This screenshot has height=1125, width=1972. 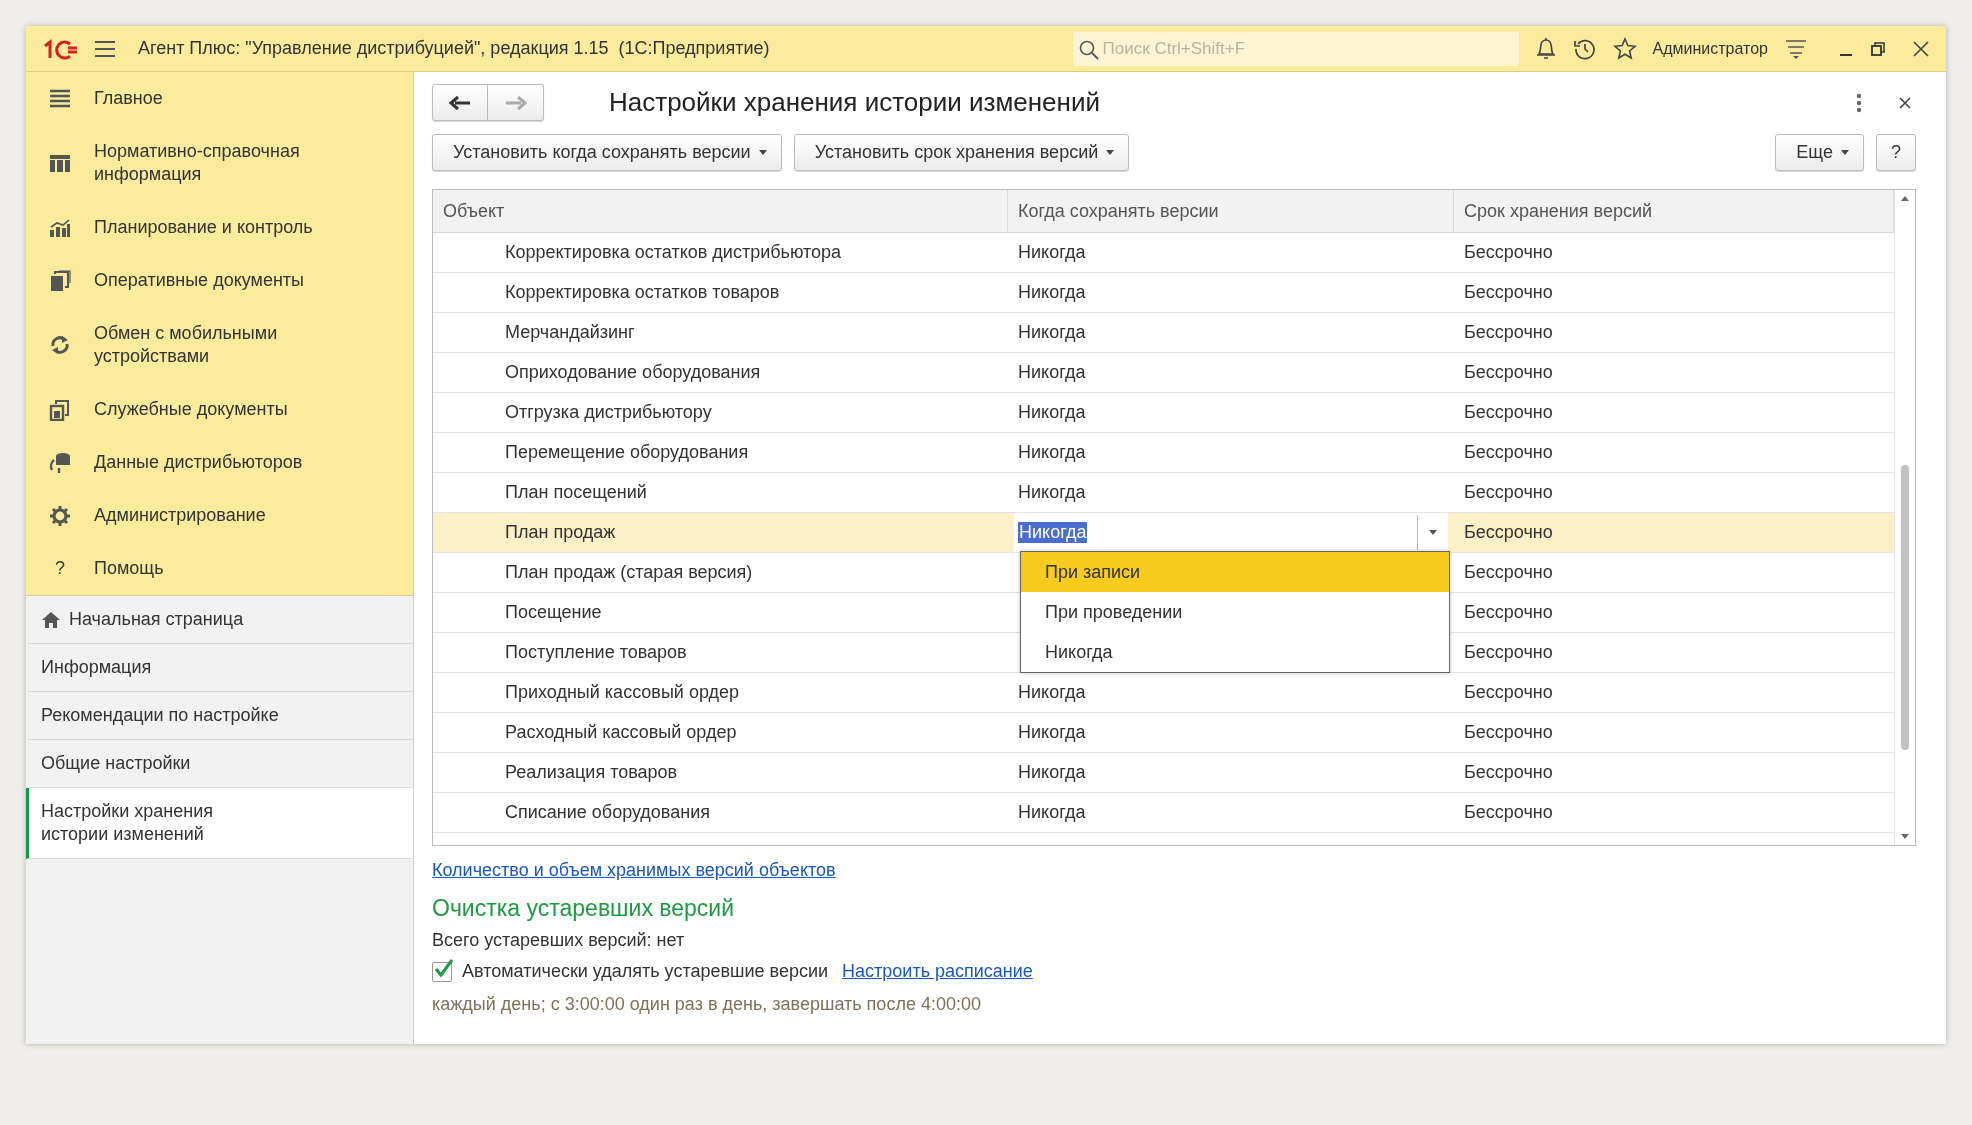 What do you see at coordinates (1796, 48) in the screenshot?
I see `filter-lines-icon` at bounding box center [1796, 48].